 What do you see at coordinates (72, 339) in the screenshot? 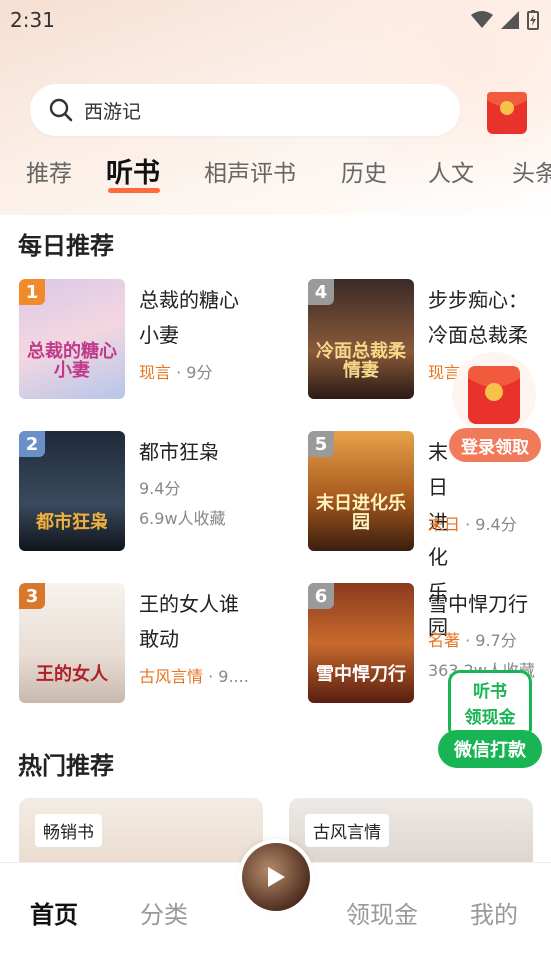
I see `book-cover: 总裁的糖心小妻 1` at bounding box center [72, 339].